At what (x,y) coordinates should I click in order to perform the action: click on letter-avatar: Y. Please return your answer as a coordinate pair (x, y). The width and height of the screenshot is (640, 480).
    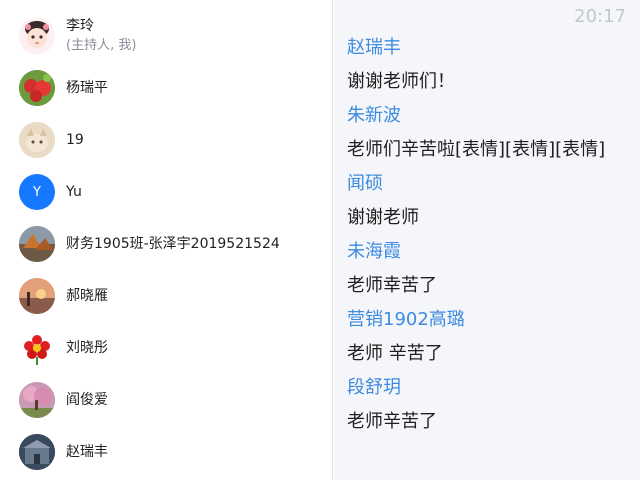
    Looking at the image, I should click on (37, 192).